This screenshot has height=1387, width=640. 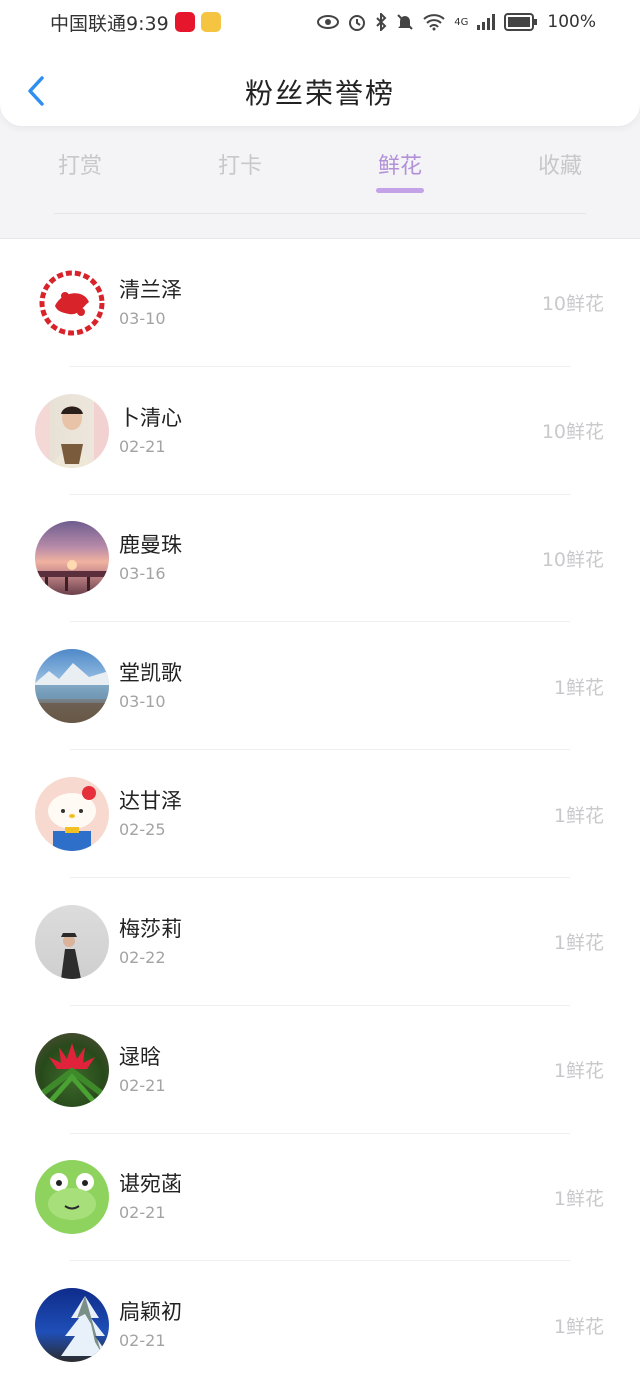 I want to click on battery-percent: 100%, so click(x=571, y=22).